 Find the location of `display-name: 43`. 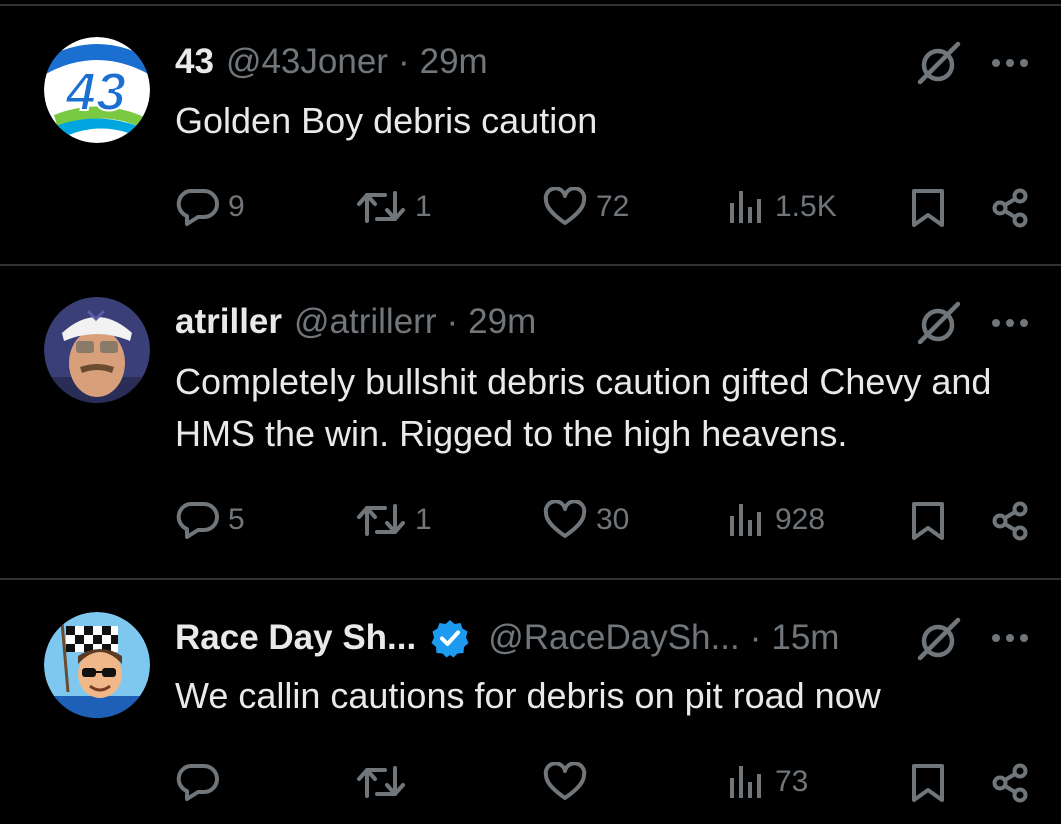

display-name: 43 is located at coordinates (194, 62).